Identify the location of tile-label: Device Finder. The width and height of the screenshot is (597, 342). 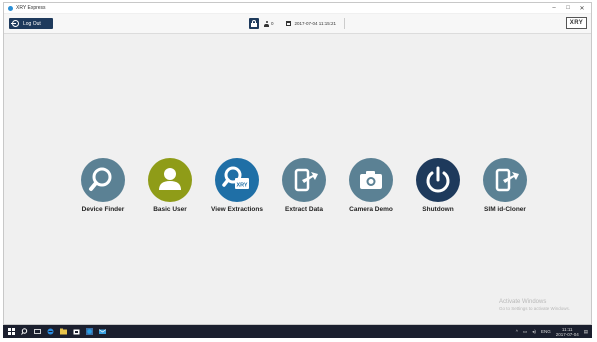
(103, 209).